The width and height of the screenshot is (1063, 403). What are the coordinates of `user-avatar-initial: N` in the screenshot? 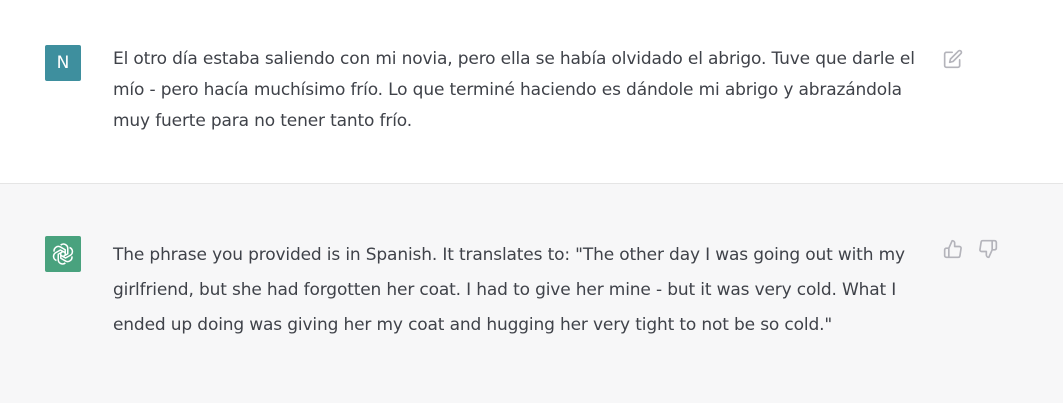 It's located at (63, 63).